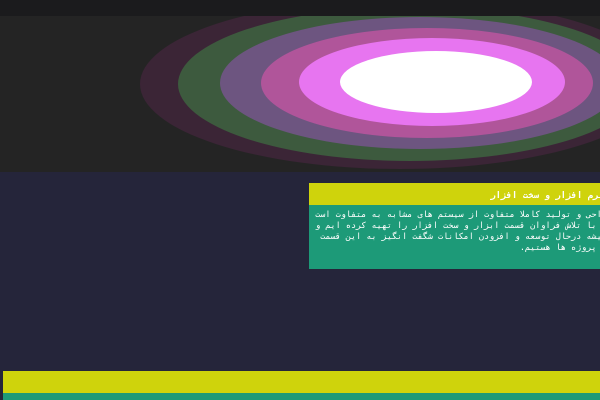  What do you see at coordinates (454, 194) in the screenshot?
I see `card-header: نرم افزار و سخت افزار` at bounding box center [454, 194].